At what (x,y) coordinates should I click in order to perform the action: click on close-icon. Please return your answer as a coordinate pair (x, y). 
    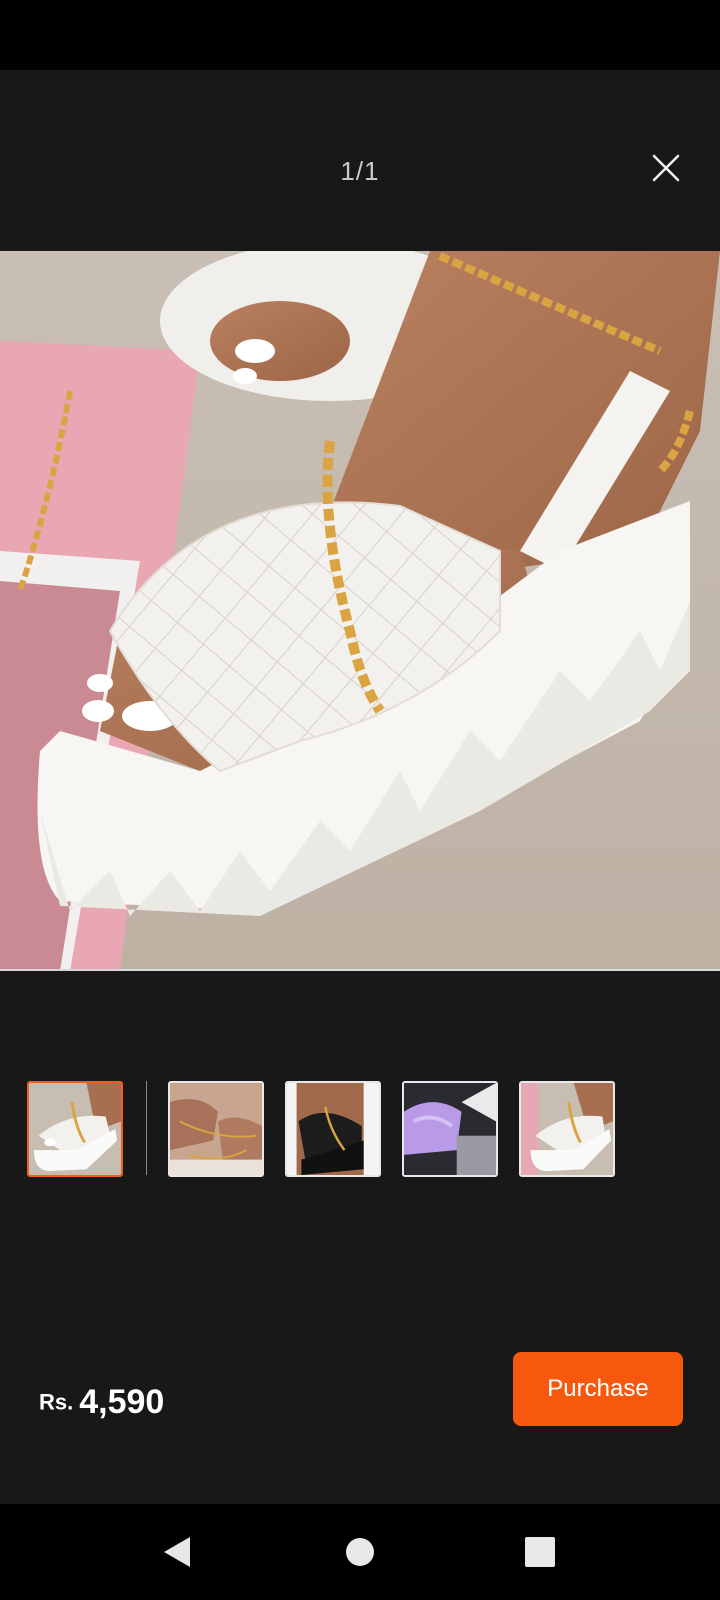
    Looking at the image, I should click on (666, 168).